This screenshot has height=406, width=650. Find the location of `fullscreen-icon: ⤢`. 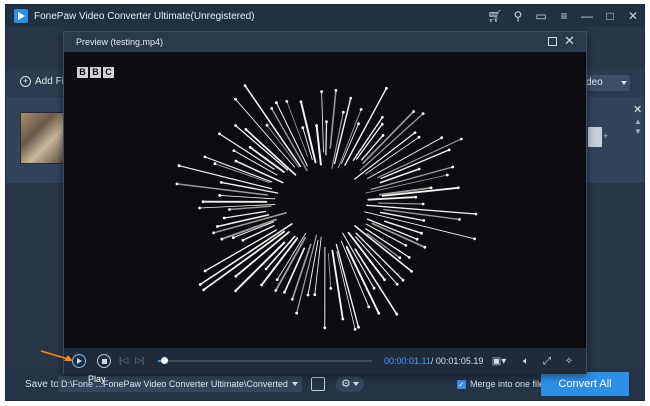

fullscreen-icon: ⤢ is located at coordinates (547, 361).